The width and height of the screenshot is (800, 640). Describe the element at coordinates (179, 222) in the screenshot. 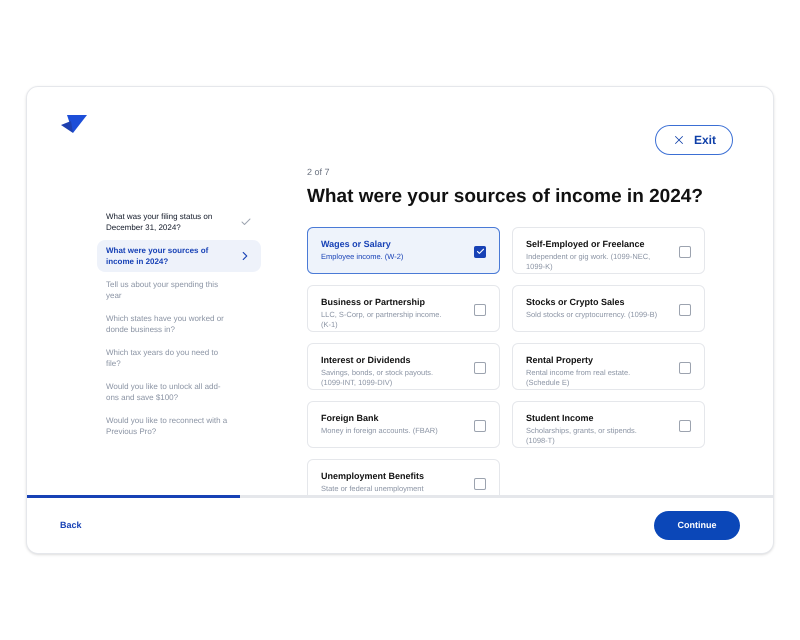

I see `step-item: What was your filing status on December 31, 2024?` at that location.